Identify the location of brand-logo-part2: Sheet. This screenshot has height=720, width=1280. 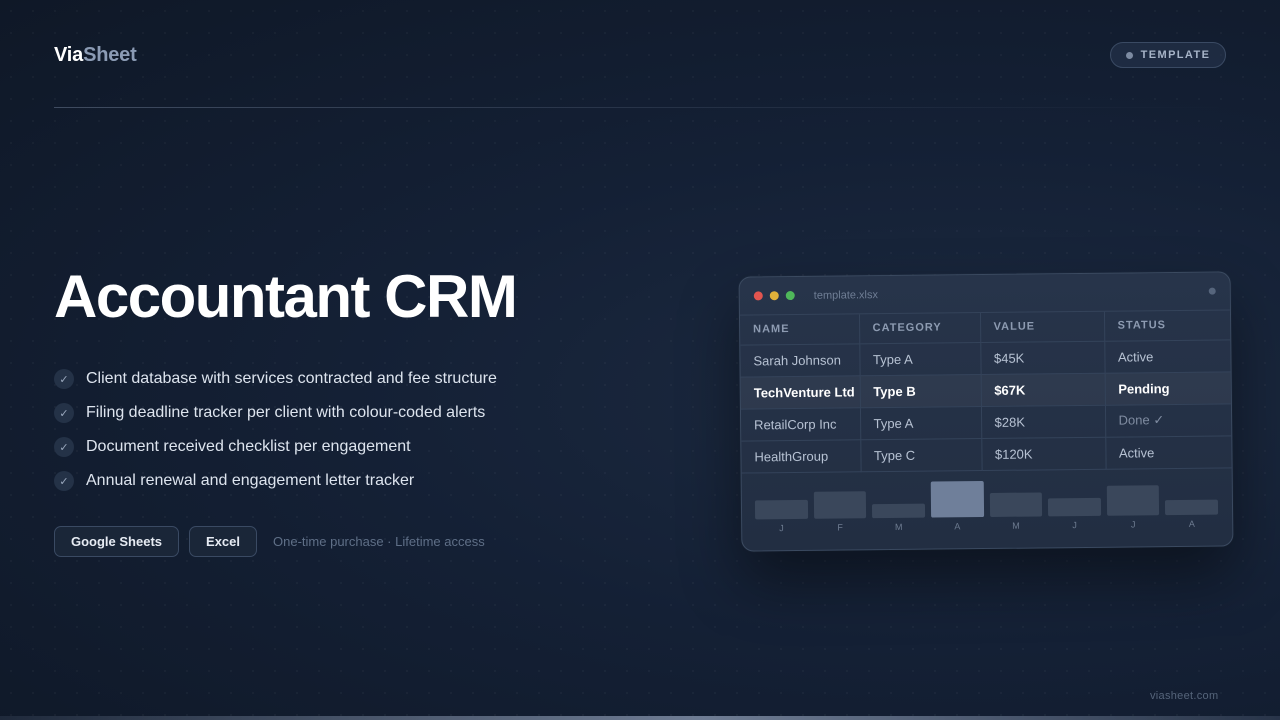
(110, 55).